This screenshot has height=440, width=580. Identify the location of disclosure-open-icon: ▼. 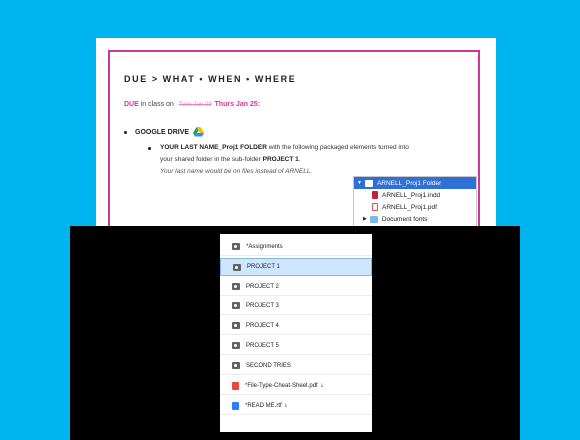
(359, 183).